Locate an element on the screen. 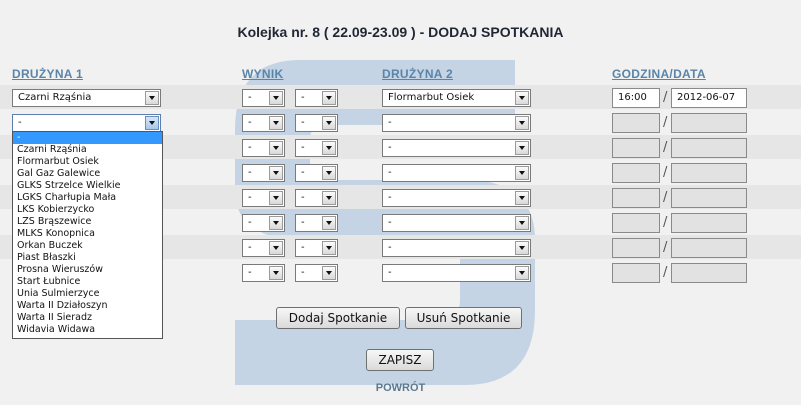 Image resolution: width=801 pixels, height=405 pixels. add-match-button: Dodaj Spotkanie is located at coordinates (338, 318).